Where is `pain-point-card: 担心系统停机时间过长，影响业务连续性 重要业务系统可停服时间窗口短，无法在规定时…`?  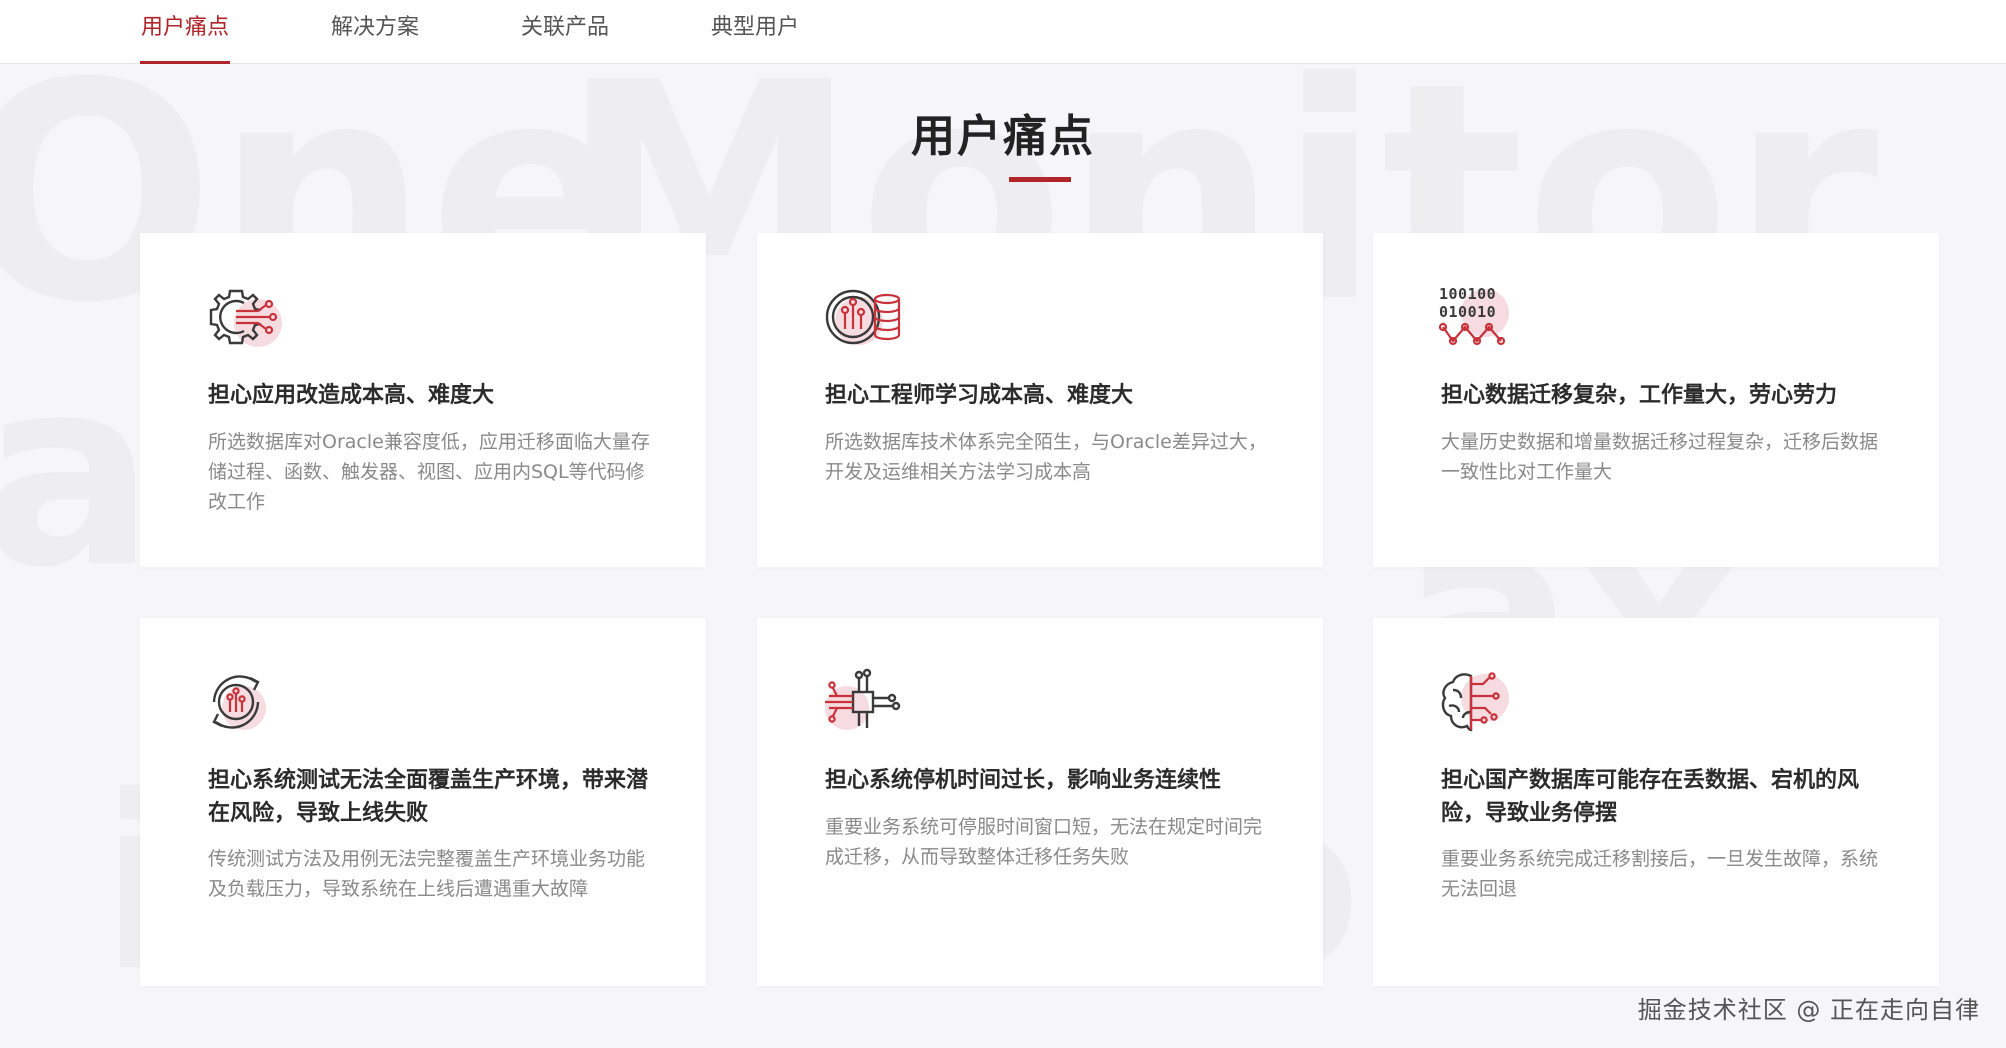 pain-point-card: 担心系统停机时间过长，影响业务连续性 重要业务系统可停服时间窗口短，无法在规定时… is located at coordinates (1040, 802).